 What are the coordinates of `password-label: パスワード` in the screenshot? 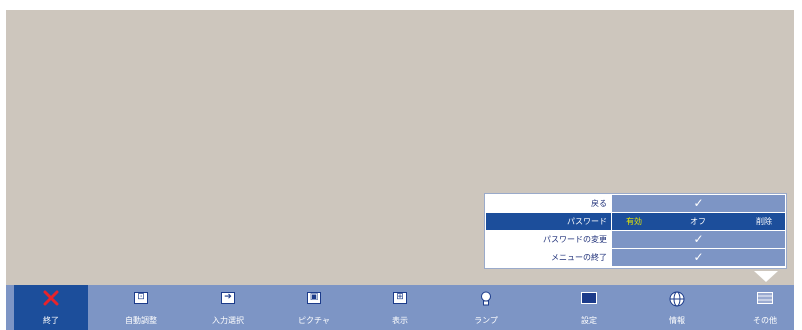 It's located at (548, 221).